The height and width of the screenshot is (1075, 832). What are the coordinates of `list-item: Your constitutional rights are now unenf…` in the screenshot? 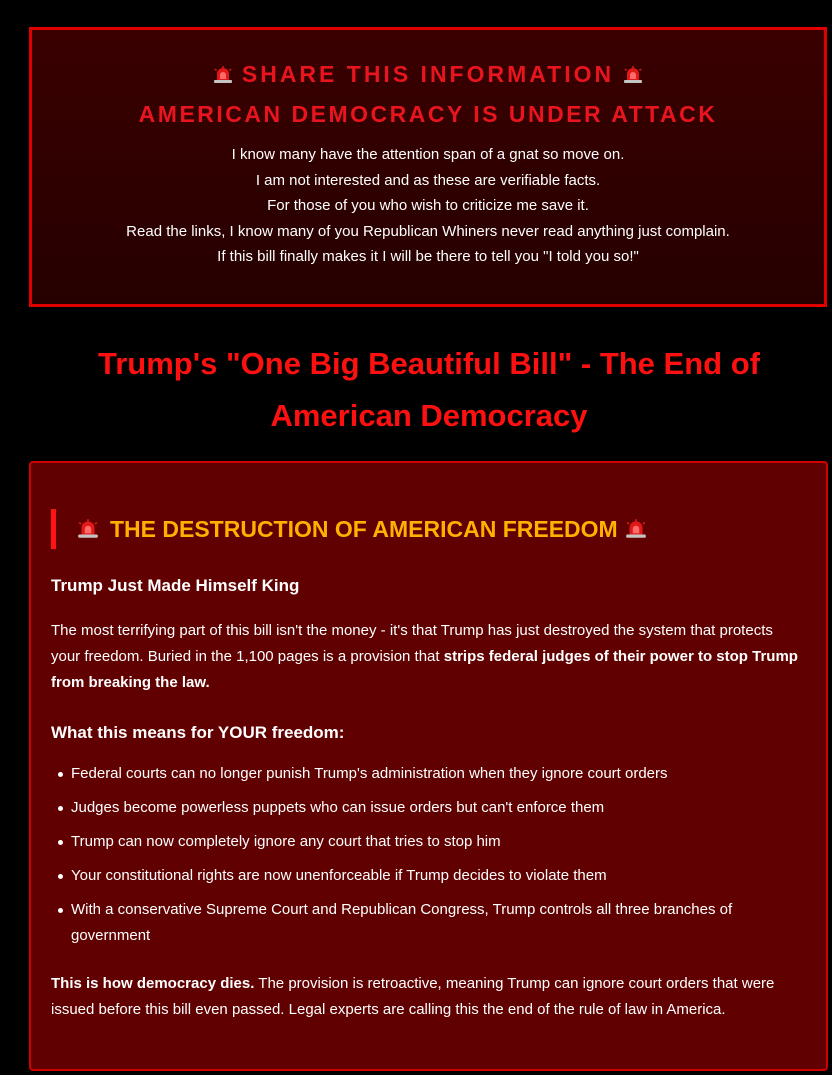 It's located at (431, 876).